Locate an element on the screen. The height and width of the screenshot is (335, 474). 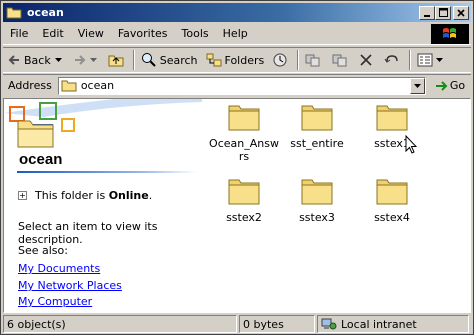
status-bar: 6 object(s) 0 bytes Local intranet is located at coordinates (237, 324).